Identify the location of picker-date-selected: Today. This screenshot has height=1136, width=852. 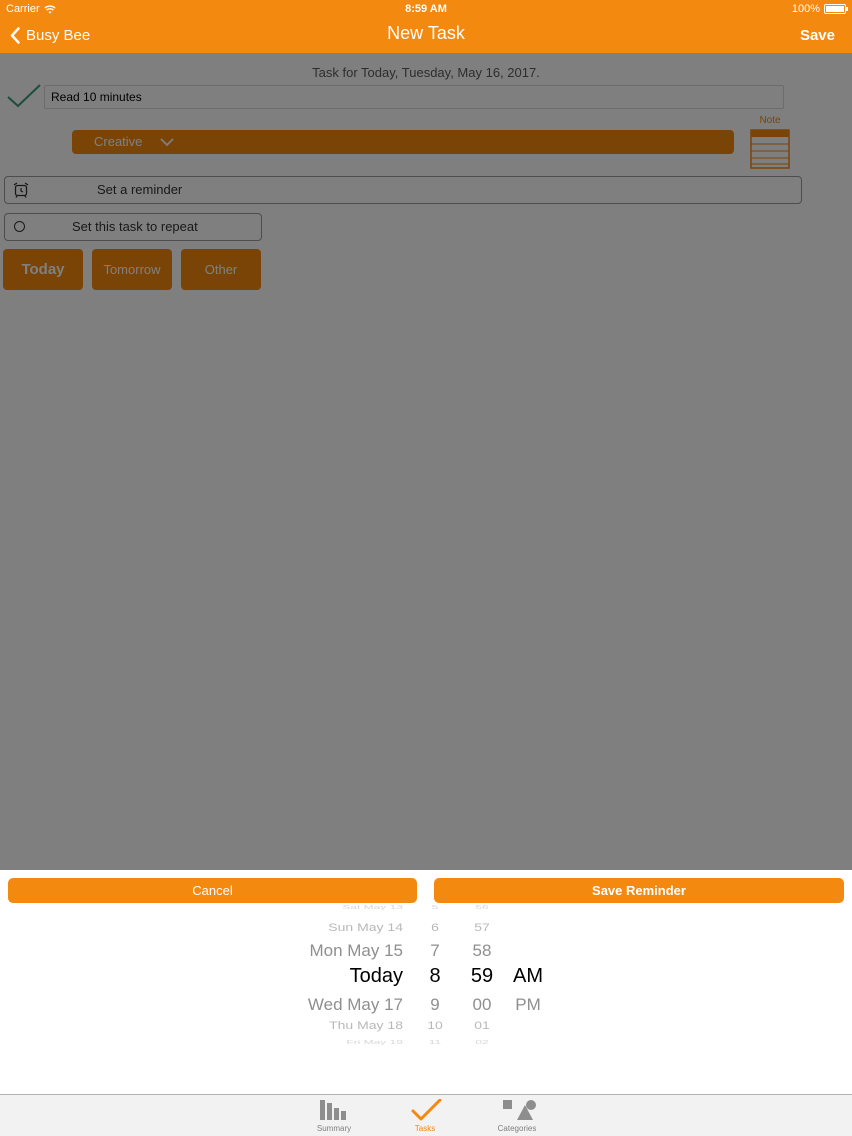
(376, 976).